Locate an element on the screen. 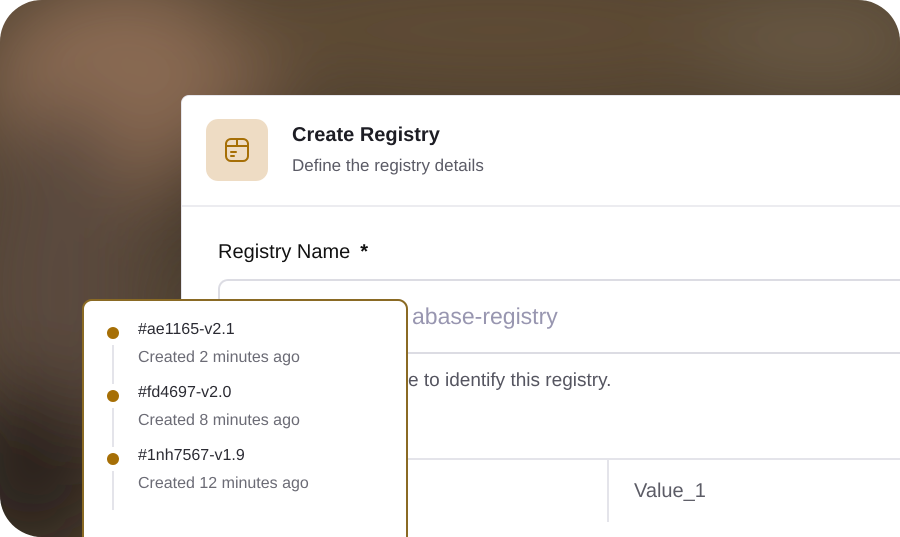 This screenshot has height=537, width=900. helper-text: e to identify this registry. is located at coordinates (510, 381).